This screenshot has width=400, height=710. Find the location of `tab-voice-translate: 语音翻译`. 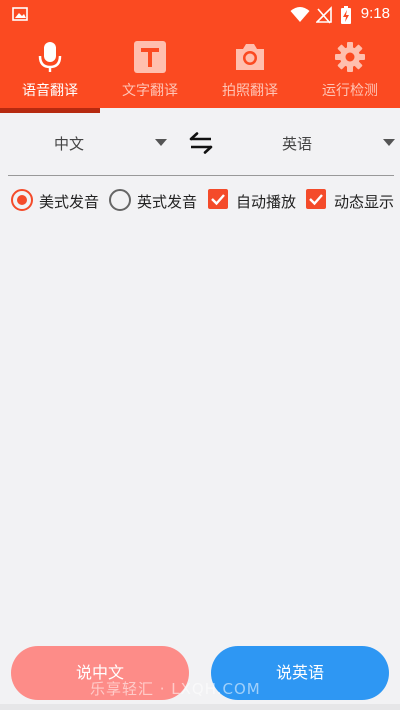

tab-voice-translate: 语音翻译 is located at coordinates (50, 69).